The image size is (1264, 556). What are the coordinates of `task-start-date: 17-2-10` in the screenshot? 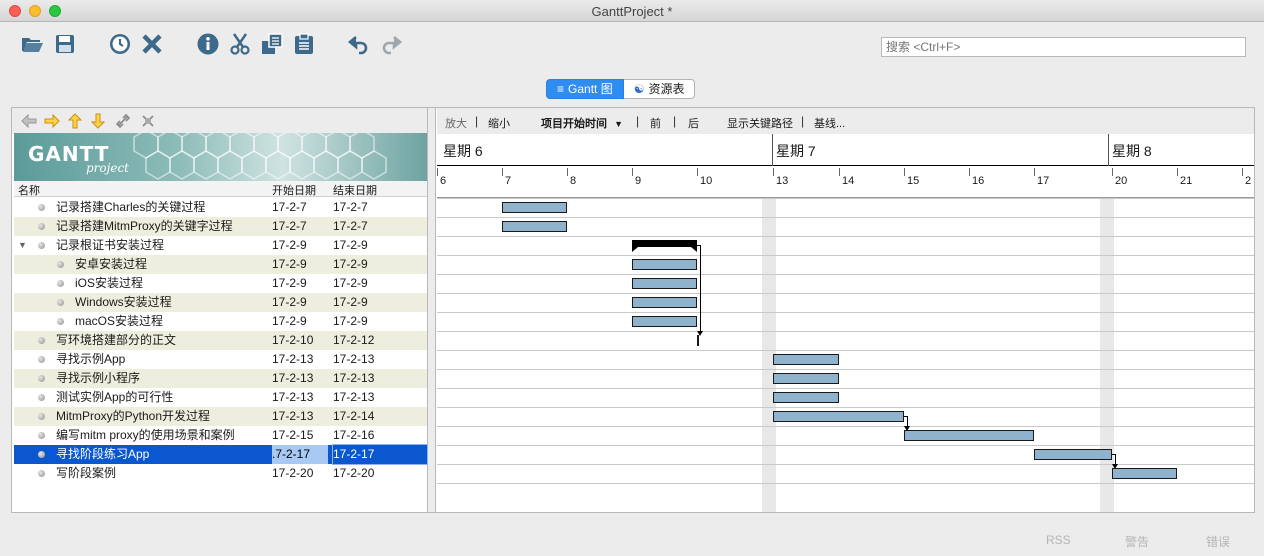 It's located at (292, 340).